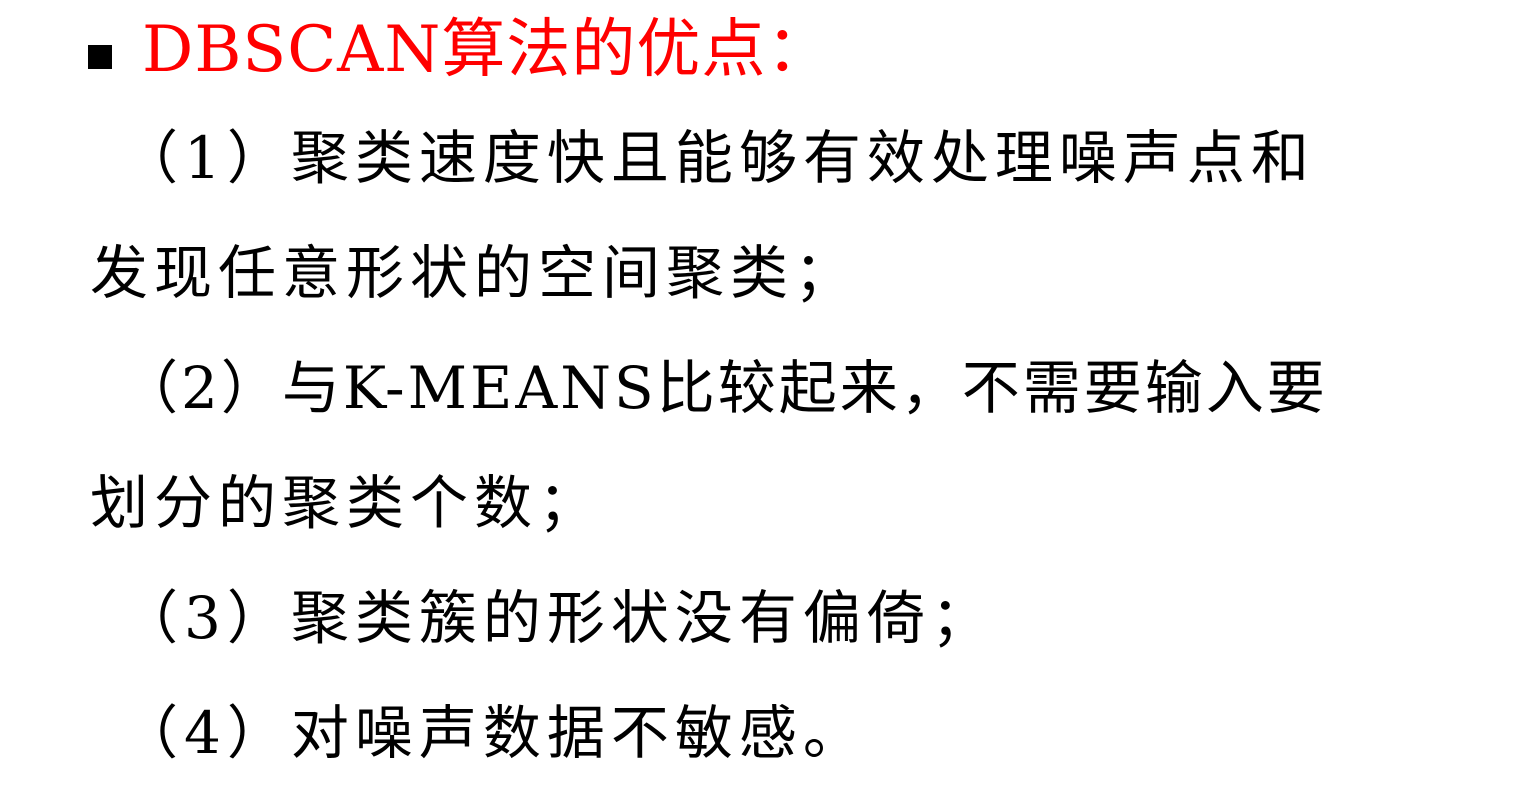  Describe the element at coordinates (724, 388) in the screenshot. I see `advantage-2-line-1: （2）与K-MEANS比较起来，不需要输入要` at that location.